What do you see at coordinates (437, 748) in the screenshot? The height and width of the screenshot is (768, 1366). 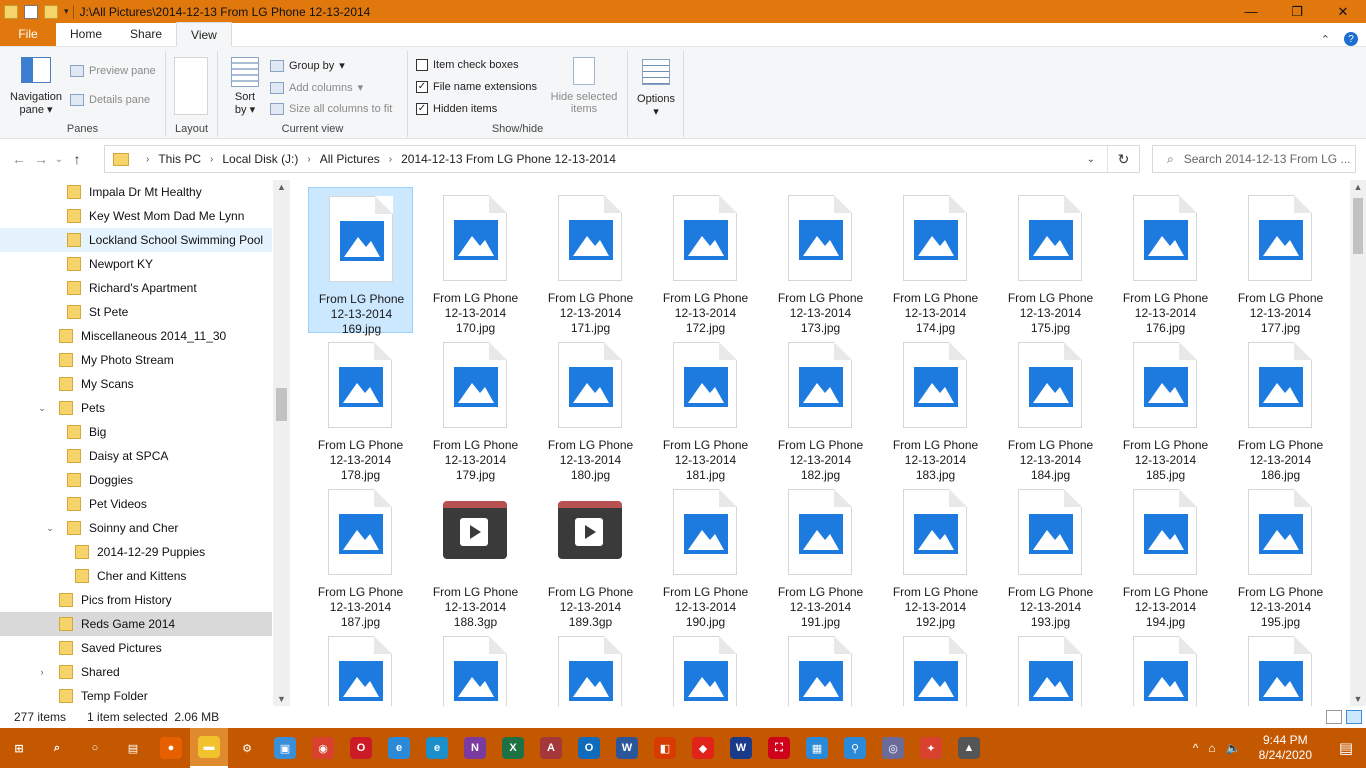 I see `edge-taskbar-button: e` at bounding box center [437, 748].